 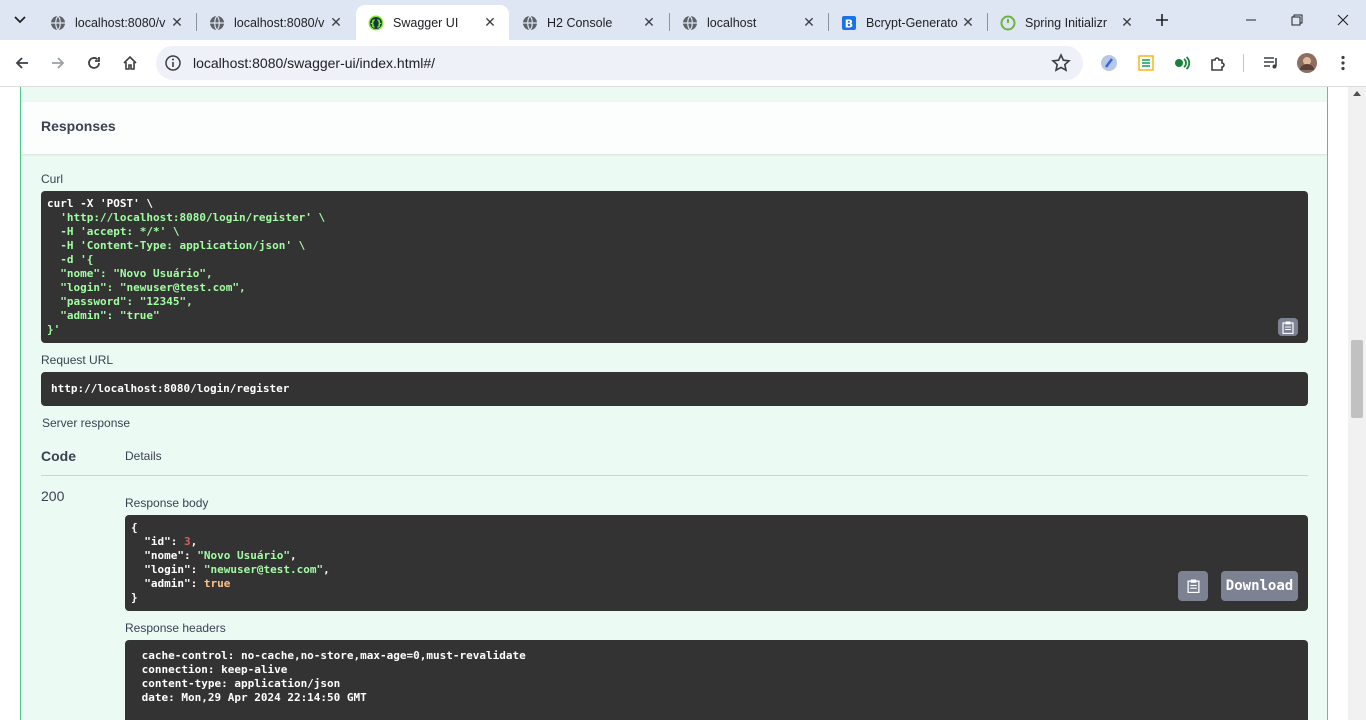 What do you see at coordinates (170, 388) in the screenshot?
I see `request-url: http://localhost:8080/login/register` at bounding box center [170, 388].